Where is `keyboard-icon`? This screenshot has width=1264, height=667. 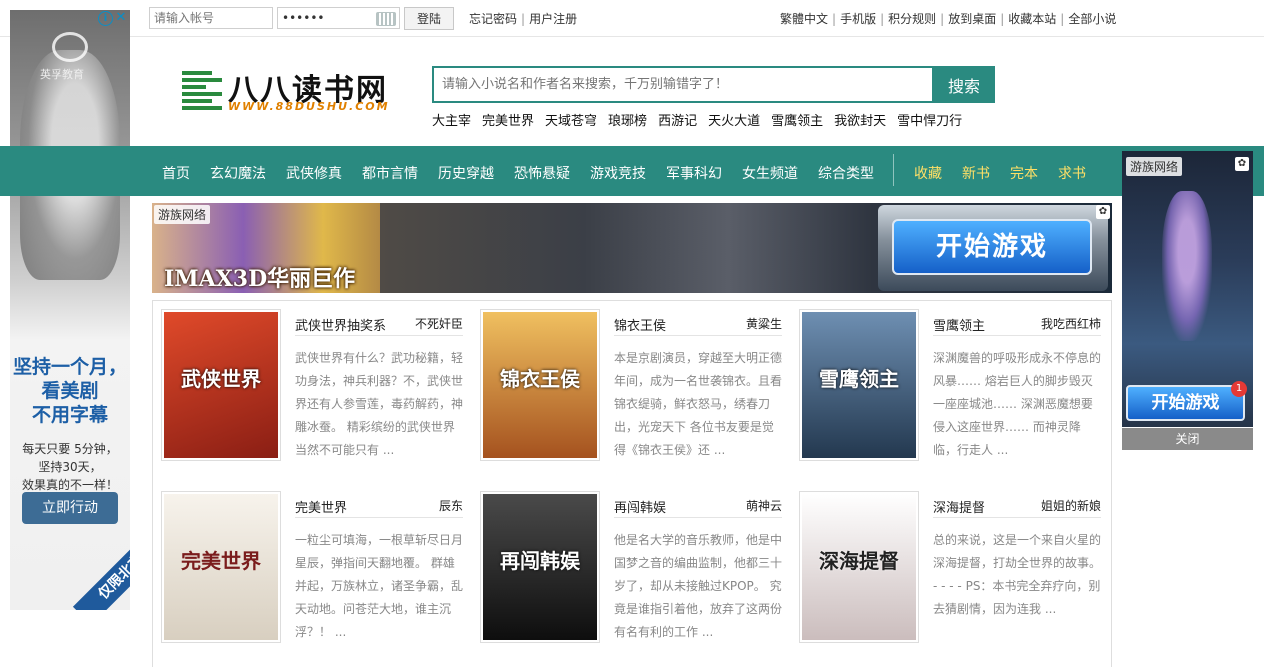 keyboard-icon is located at coordinates (386, 19).